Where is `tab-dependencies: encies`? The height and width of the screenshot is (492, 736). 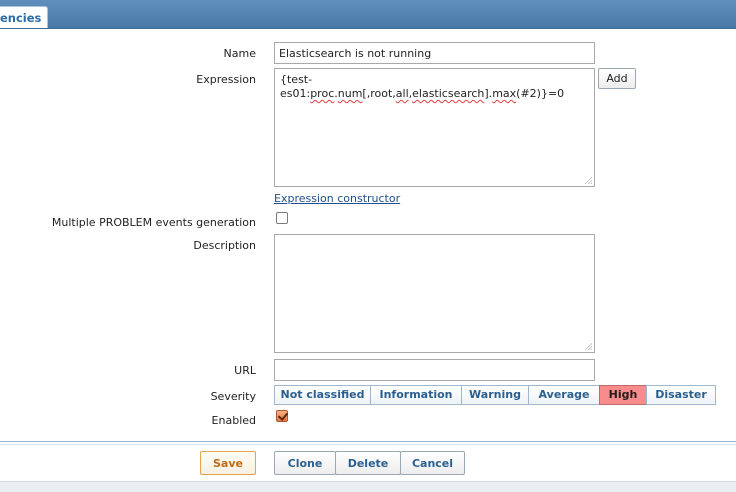 tab-dependencies: encies is located at coordinates (24, 17).